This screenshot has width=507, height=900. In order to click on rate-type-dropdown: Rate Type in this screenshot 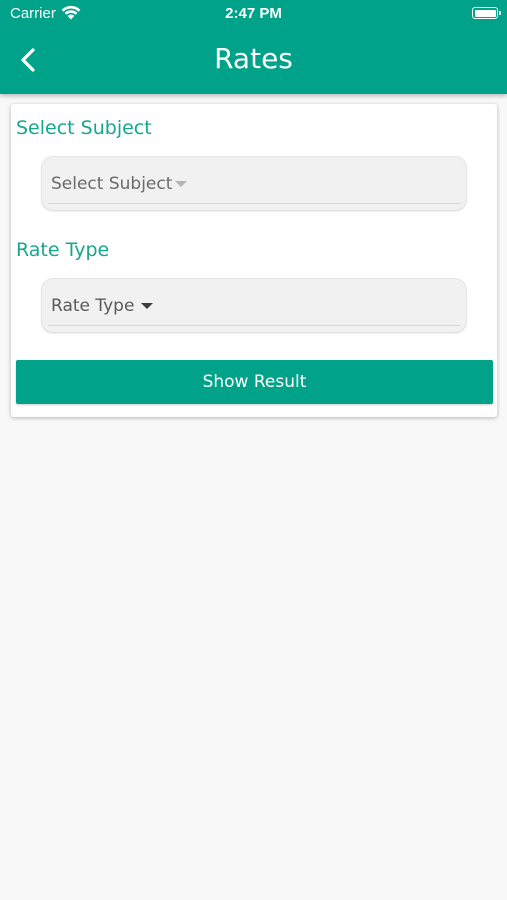, I will do `click(254, 305)`.